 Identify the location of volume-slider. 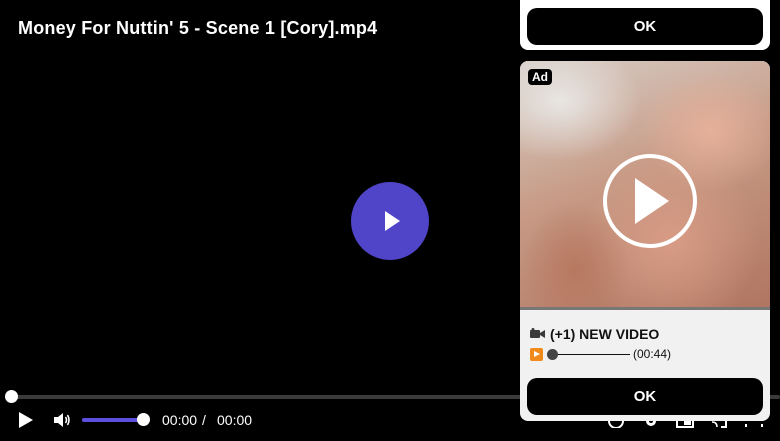
(113, 420).